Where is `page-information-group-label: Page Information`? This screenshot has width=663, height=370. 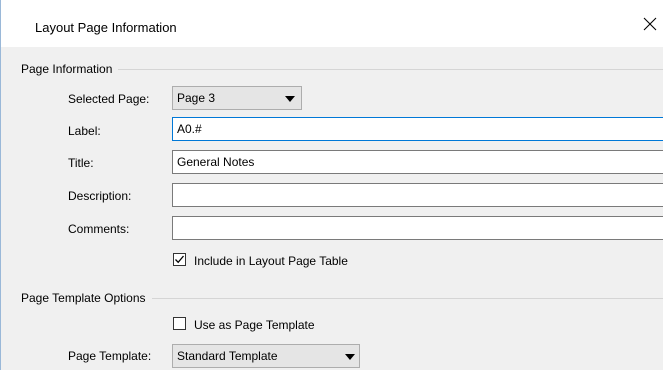
page-information-group-label: Page Information is located at coordinates (70, 69).